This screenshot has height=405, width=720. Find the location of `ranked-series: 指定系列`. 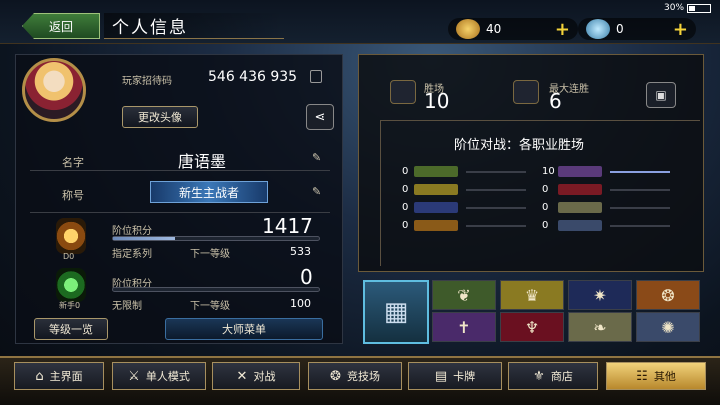

ranked-series: 指定系列 is located at coordinates (132, 254).